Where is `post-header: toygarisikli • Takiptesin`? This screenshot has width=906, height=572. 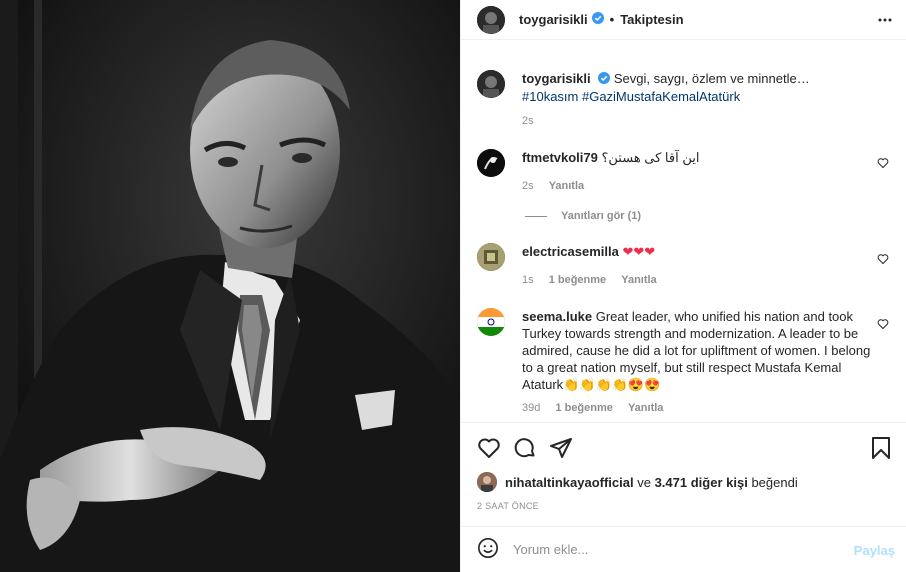 post-header: toygarisikli • Takiptesin is located at coordinates (683, 20).